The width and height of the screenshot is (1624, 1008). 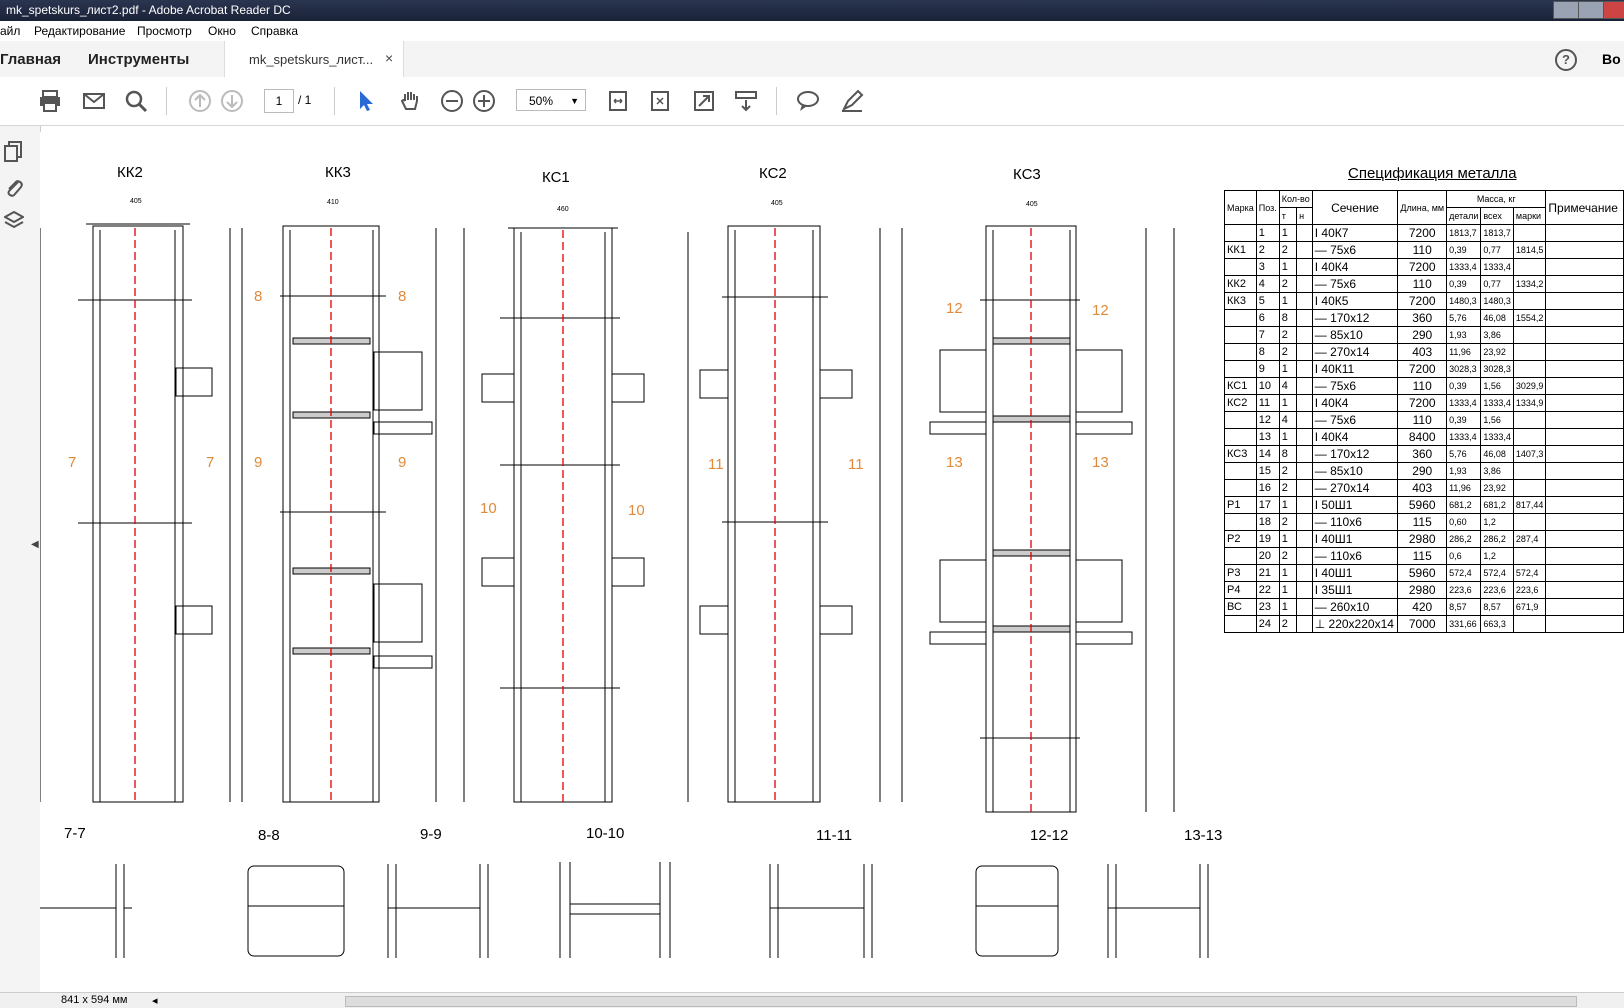 What do you see at coordinates (605, 833) in the screenshot?
I see `section-label: 10-10` at bounding box center [605, 833].